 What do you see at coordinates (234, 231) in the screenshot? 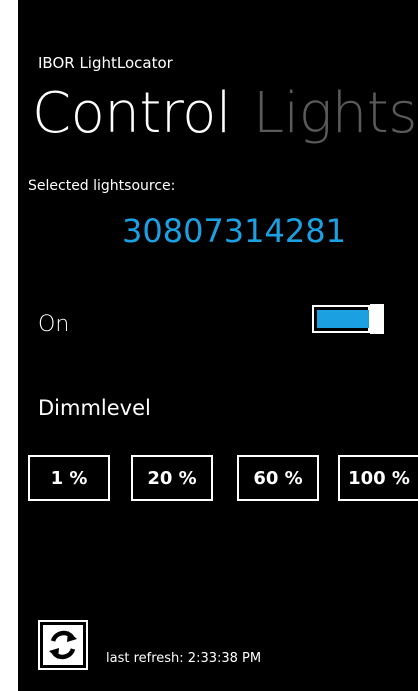
I see `selected-lightsource-value: 30807314281` at bounding box center [234, 231].